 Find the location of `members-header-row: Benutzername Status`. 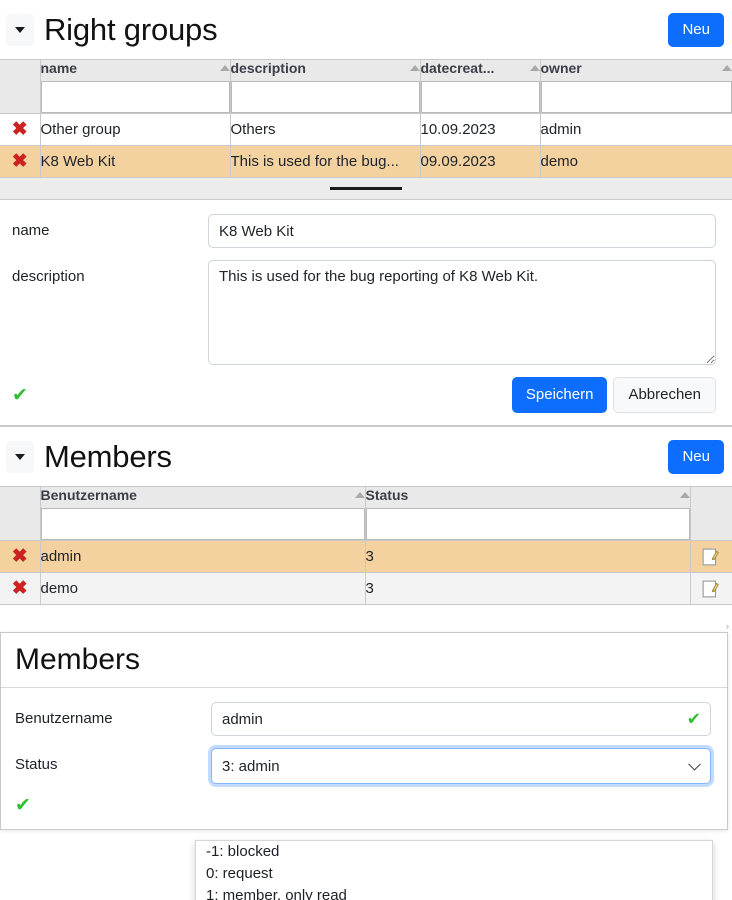

members-header-row: Benutzername Status is located at coordinates (366, 514).